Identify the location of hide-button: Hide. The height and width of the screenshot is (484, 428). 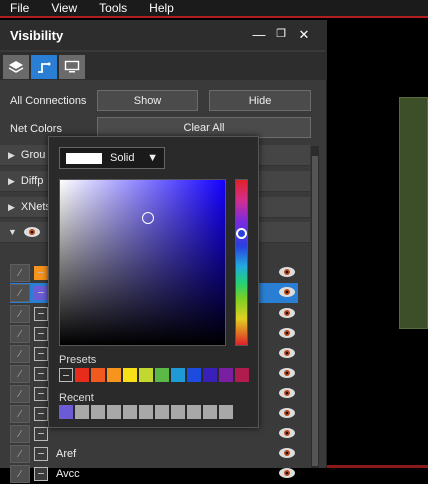
(260, 100).